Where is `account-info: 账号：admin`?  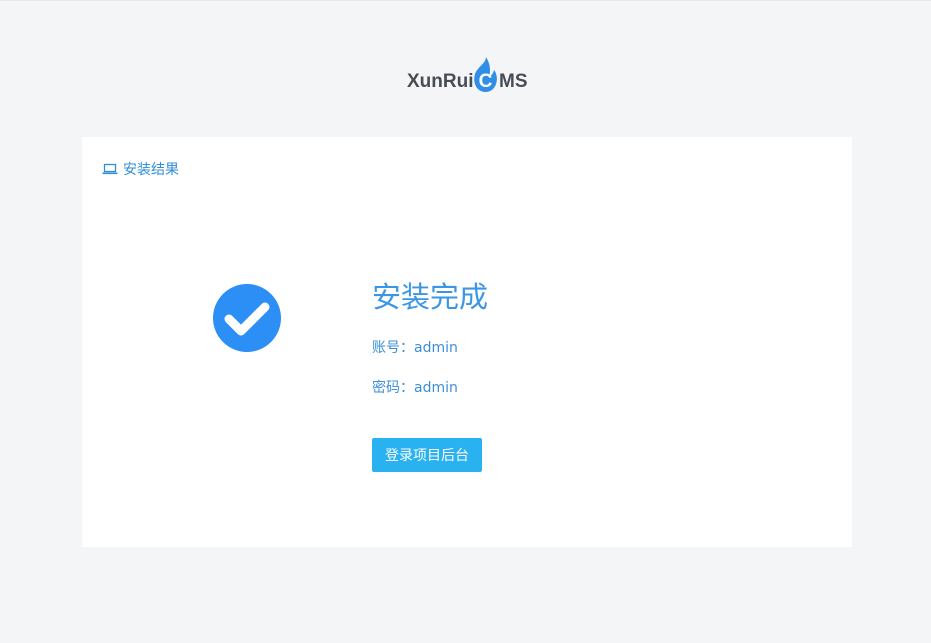 account-info: 账号：admin is located at coordinates (415, 348).